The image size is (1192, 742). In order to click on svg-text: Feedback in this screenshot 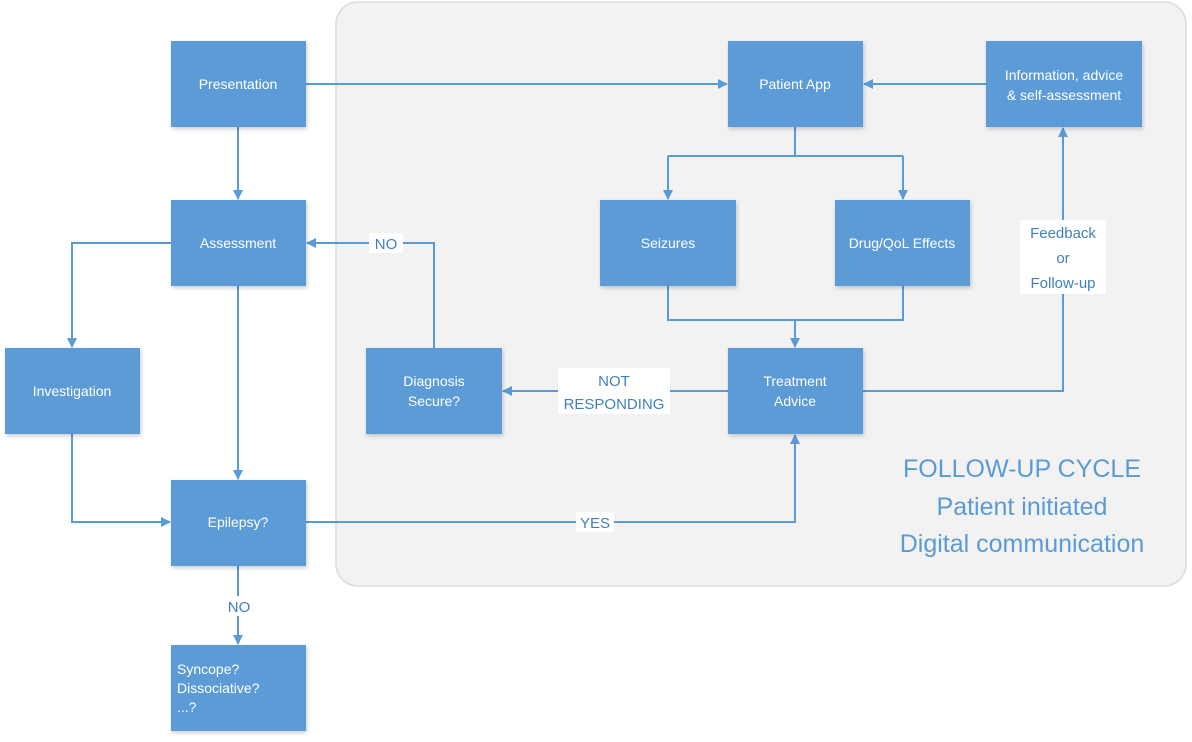, I will do `click(1063, 233)`.